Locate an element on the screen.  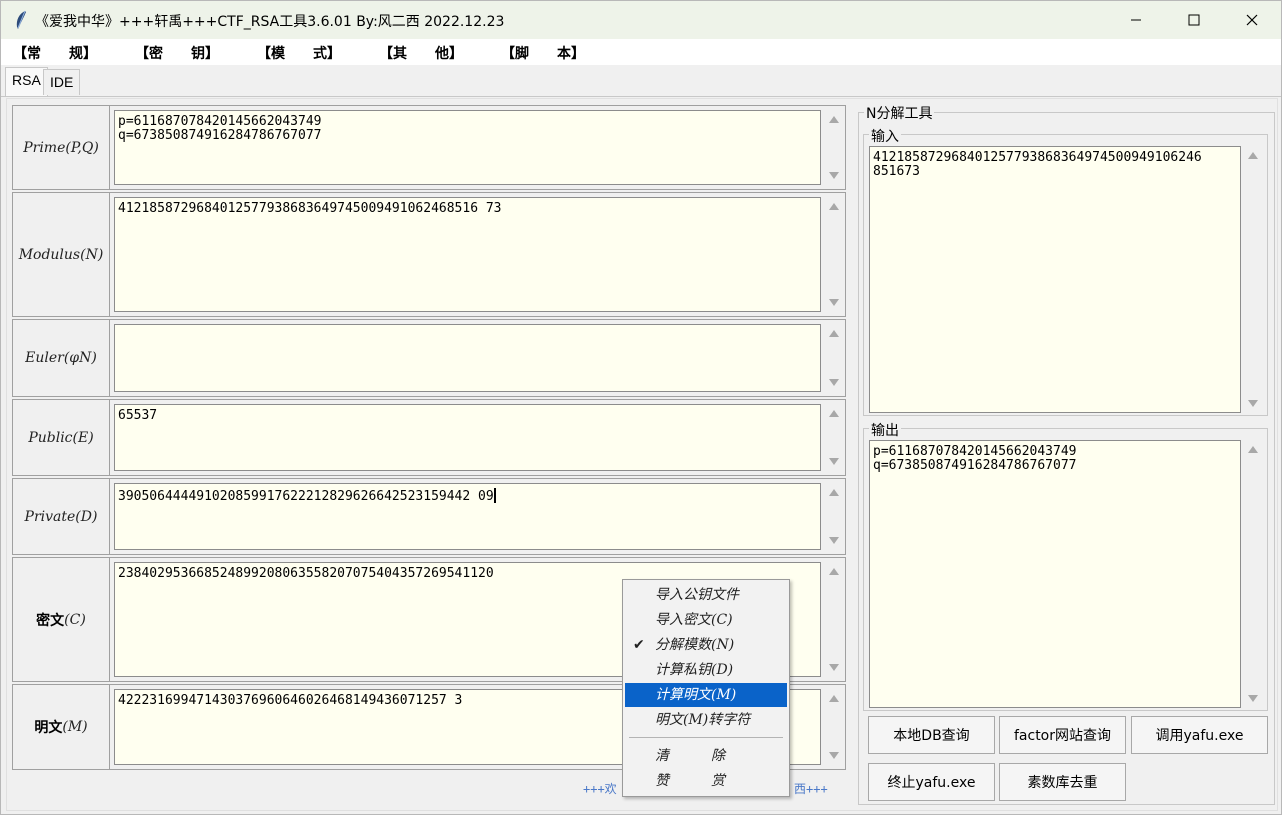
feather-icon is located at coordinates (21, 19).